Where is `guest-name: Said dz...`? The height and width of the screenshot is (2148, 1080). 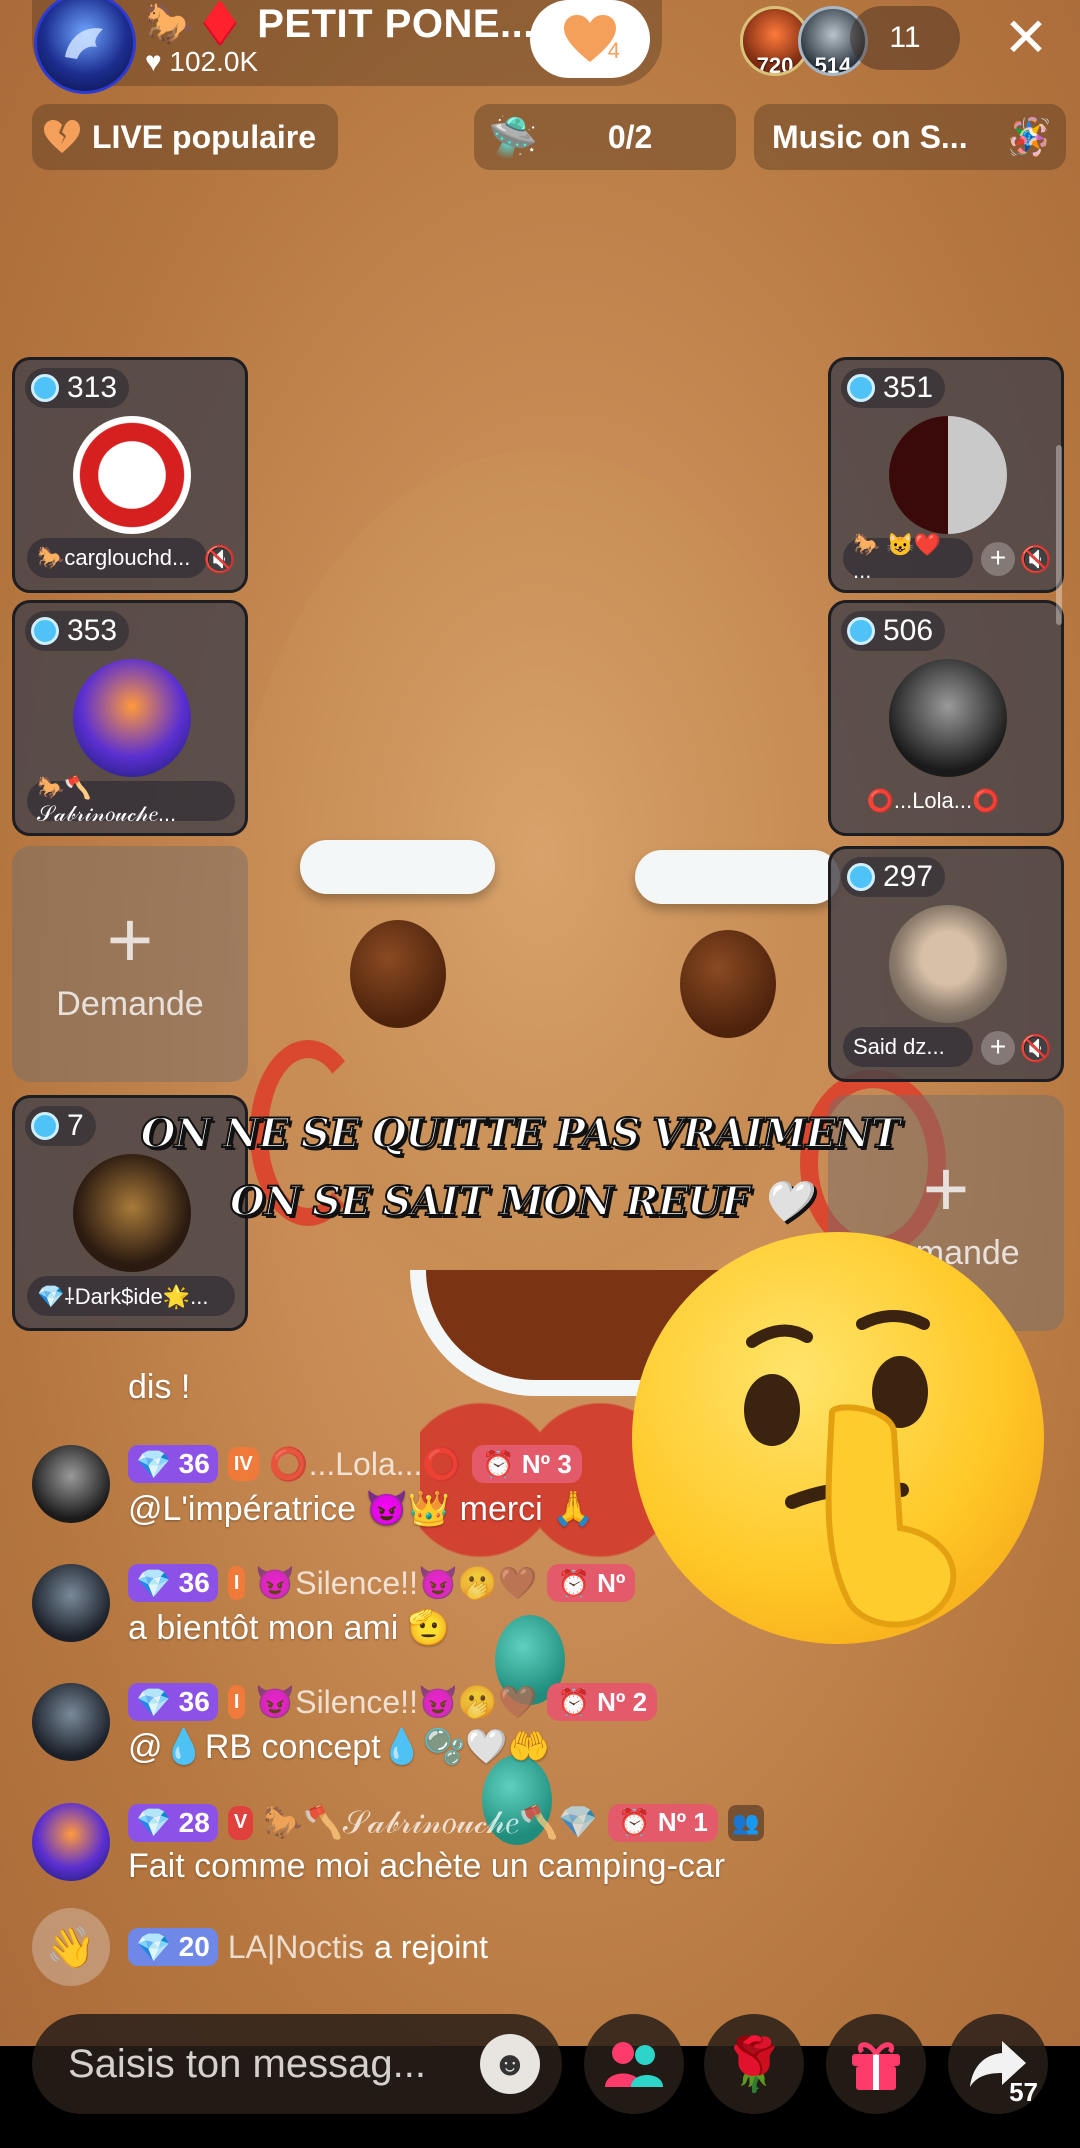 guest-name: Said dz... is located at coordinates (908, 1047).